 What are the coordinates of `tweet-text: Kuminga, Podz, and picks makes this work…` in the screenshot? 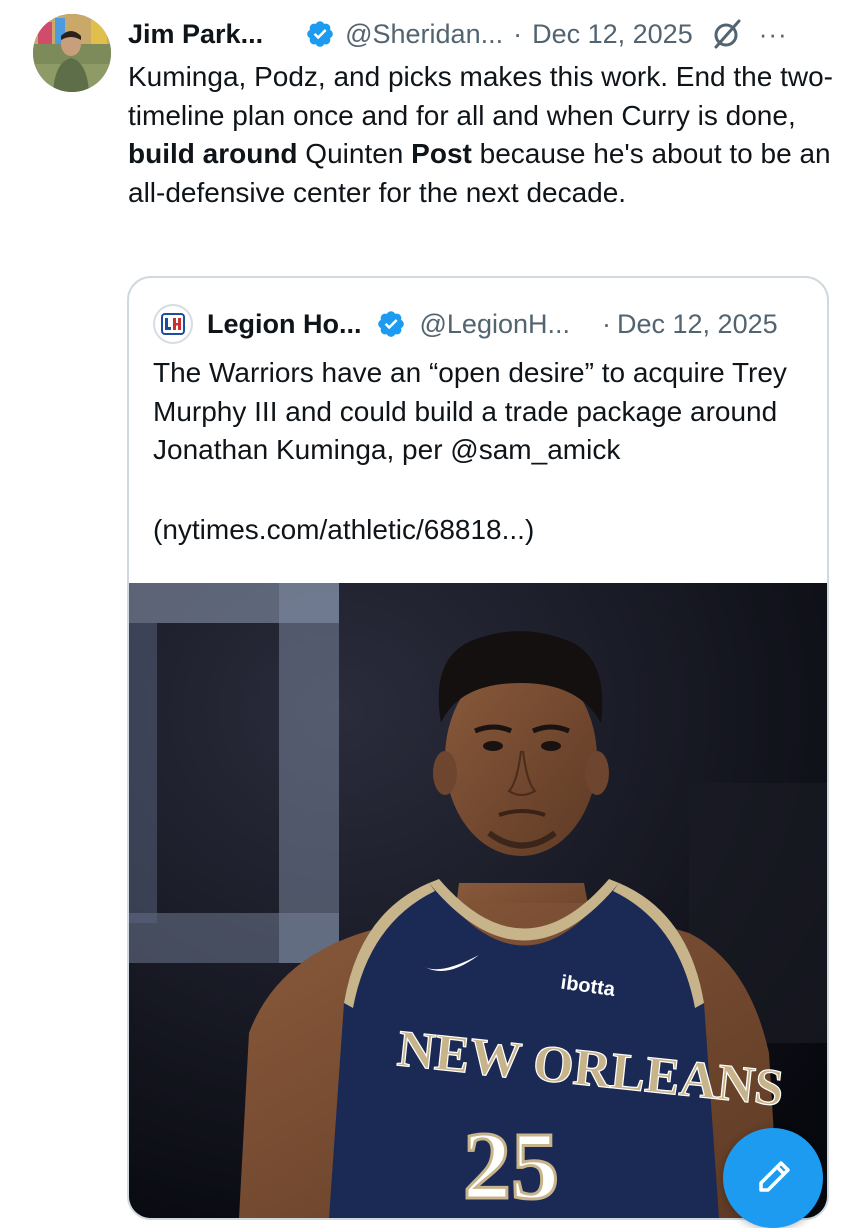 It's located at (484, 135).